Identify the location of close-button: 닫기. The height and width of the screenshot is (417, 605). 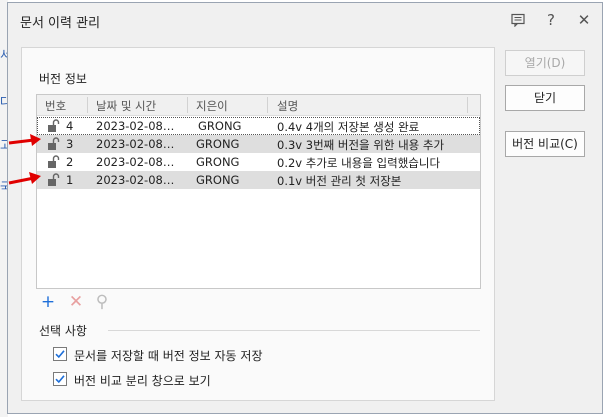
(545, 98).